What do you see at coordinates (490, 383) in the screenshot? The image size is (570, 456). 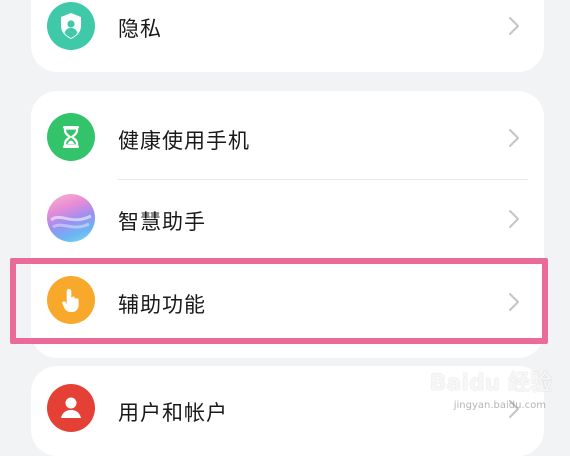 I see `watermark-brand: Baidu 经验` at bounding box center [490, 383].